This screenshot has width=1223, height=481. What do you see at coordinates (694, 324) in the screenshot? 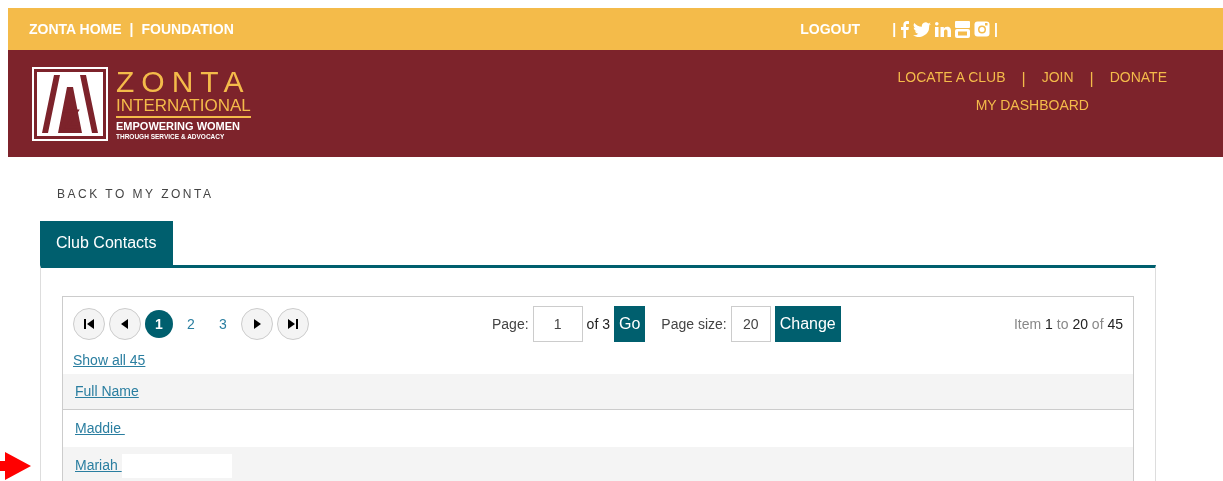
I see `page-size-label: Page size:` at bounding box center [694, 324].